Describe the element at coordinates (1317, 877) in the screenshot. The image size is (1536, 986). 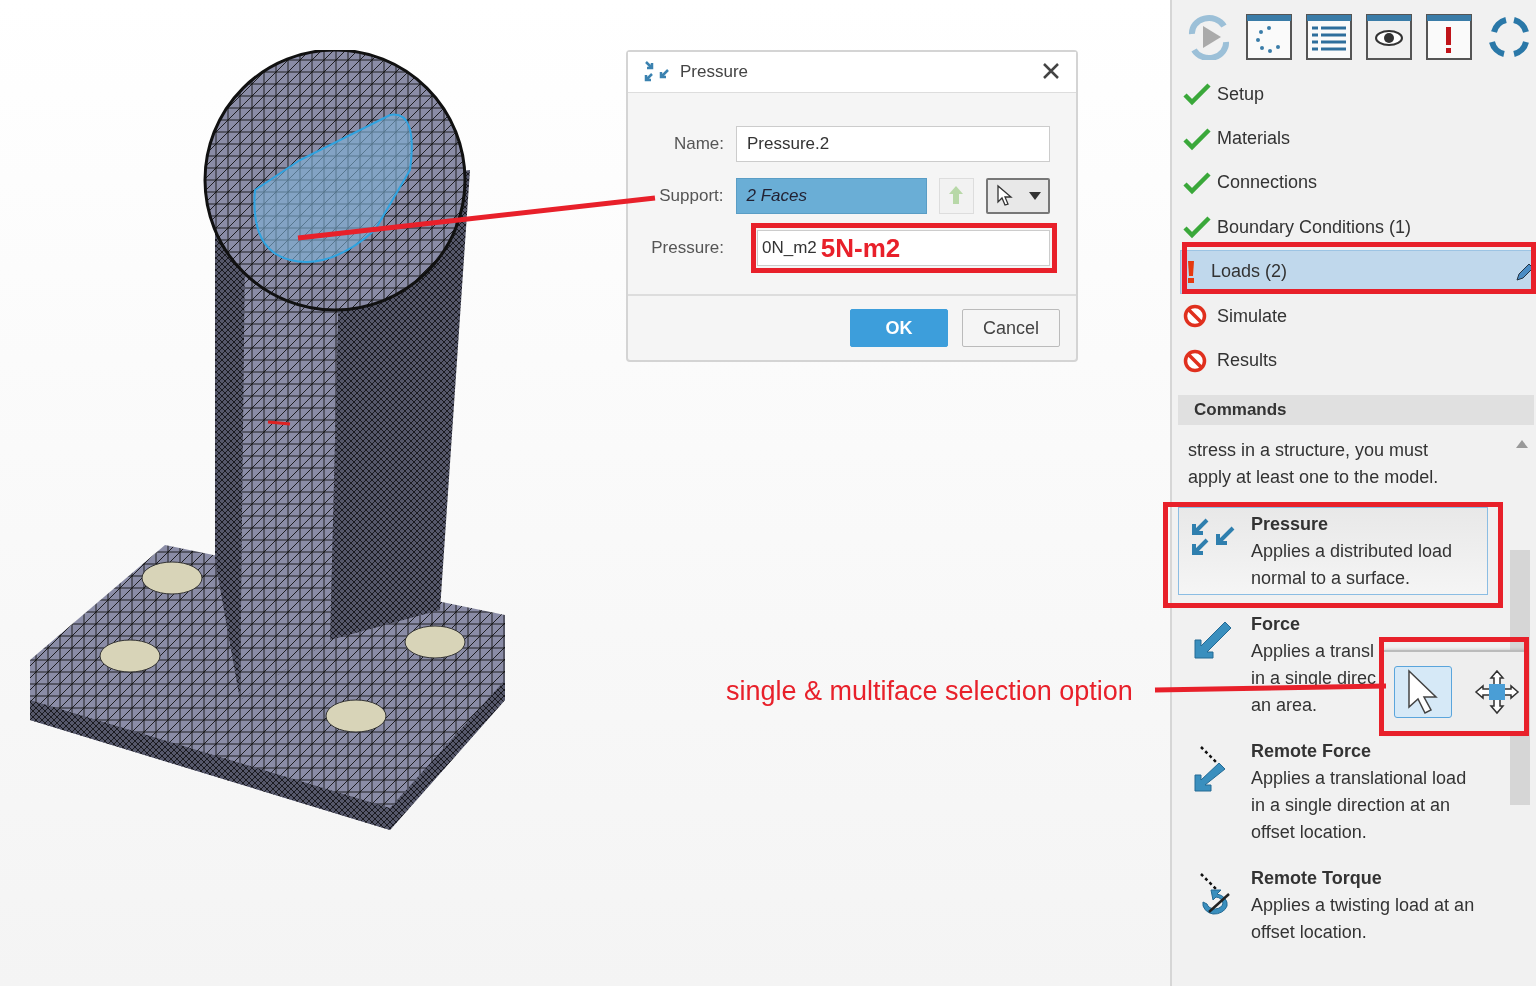
I see `command-title: Remote Torque` at that location.